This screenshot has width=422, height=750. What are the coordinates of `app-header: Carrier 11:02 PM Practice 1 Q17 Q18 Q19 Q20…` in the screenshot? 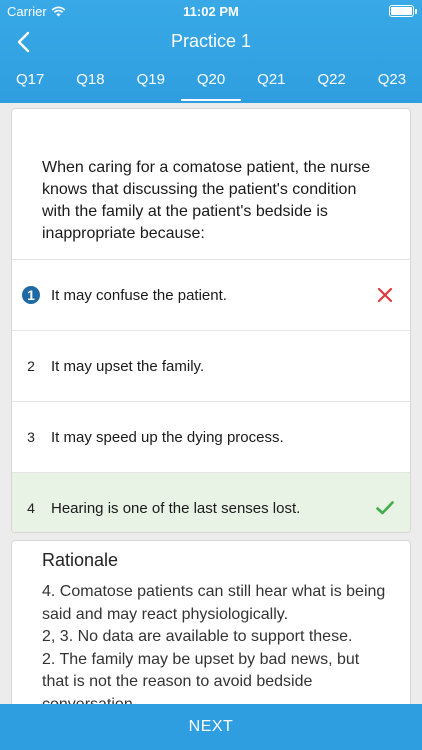 It's located at (211, 51).